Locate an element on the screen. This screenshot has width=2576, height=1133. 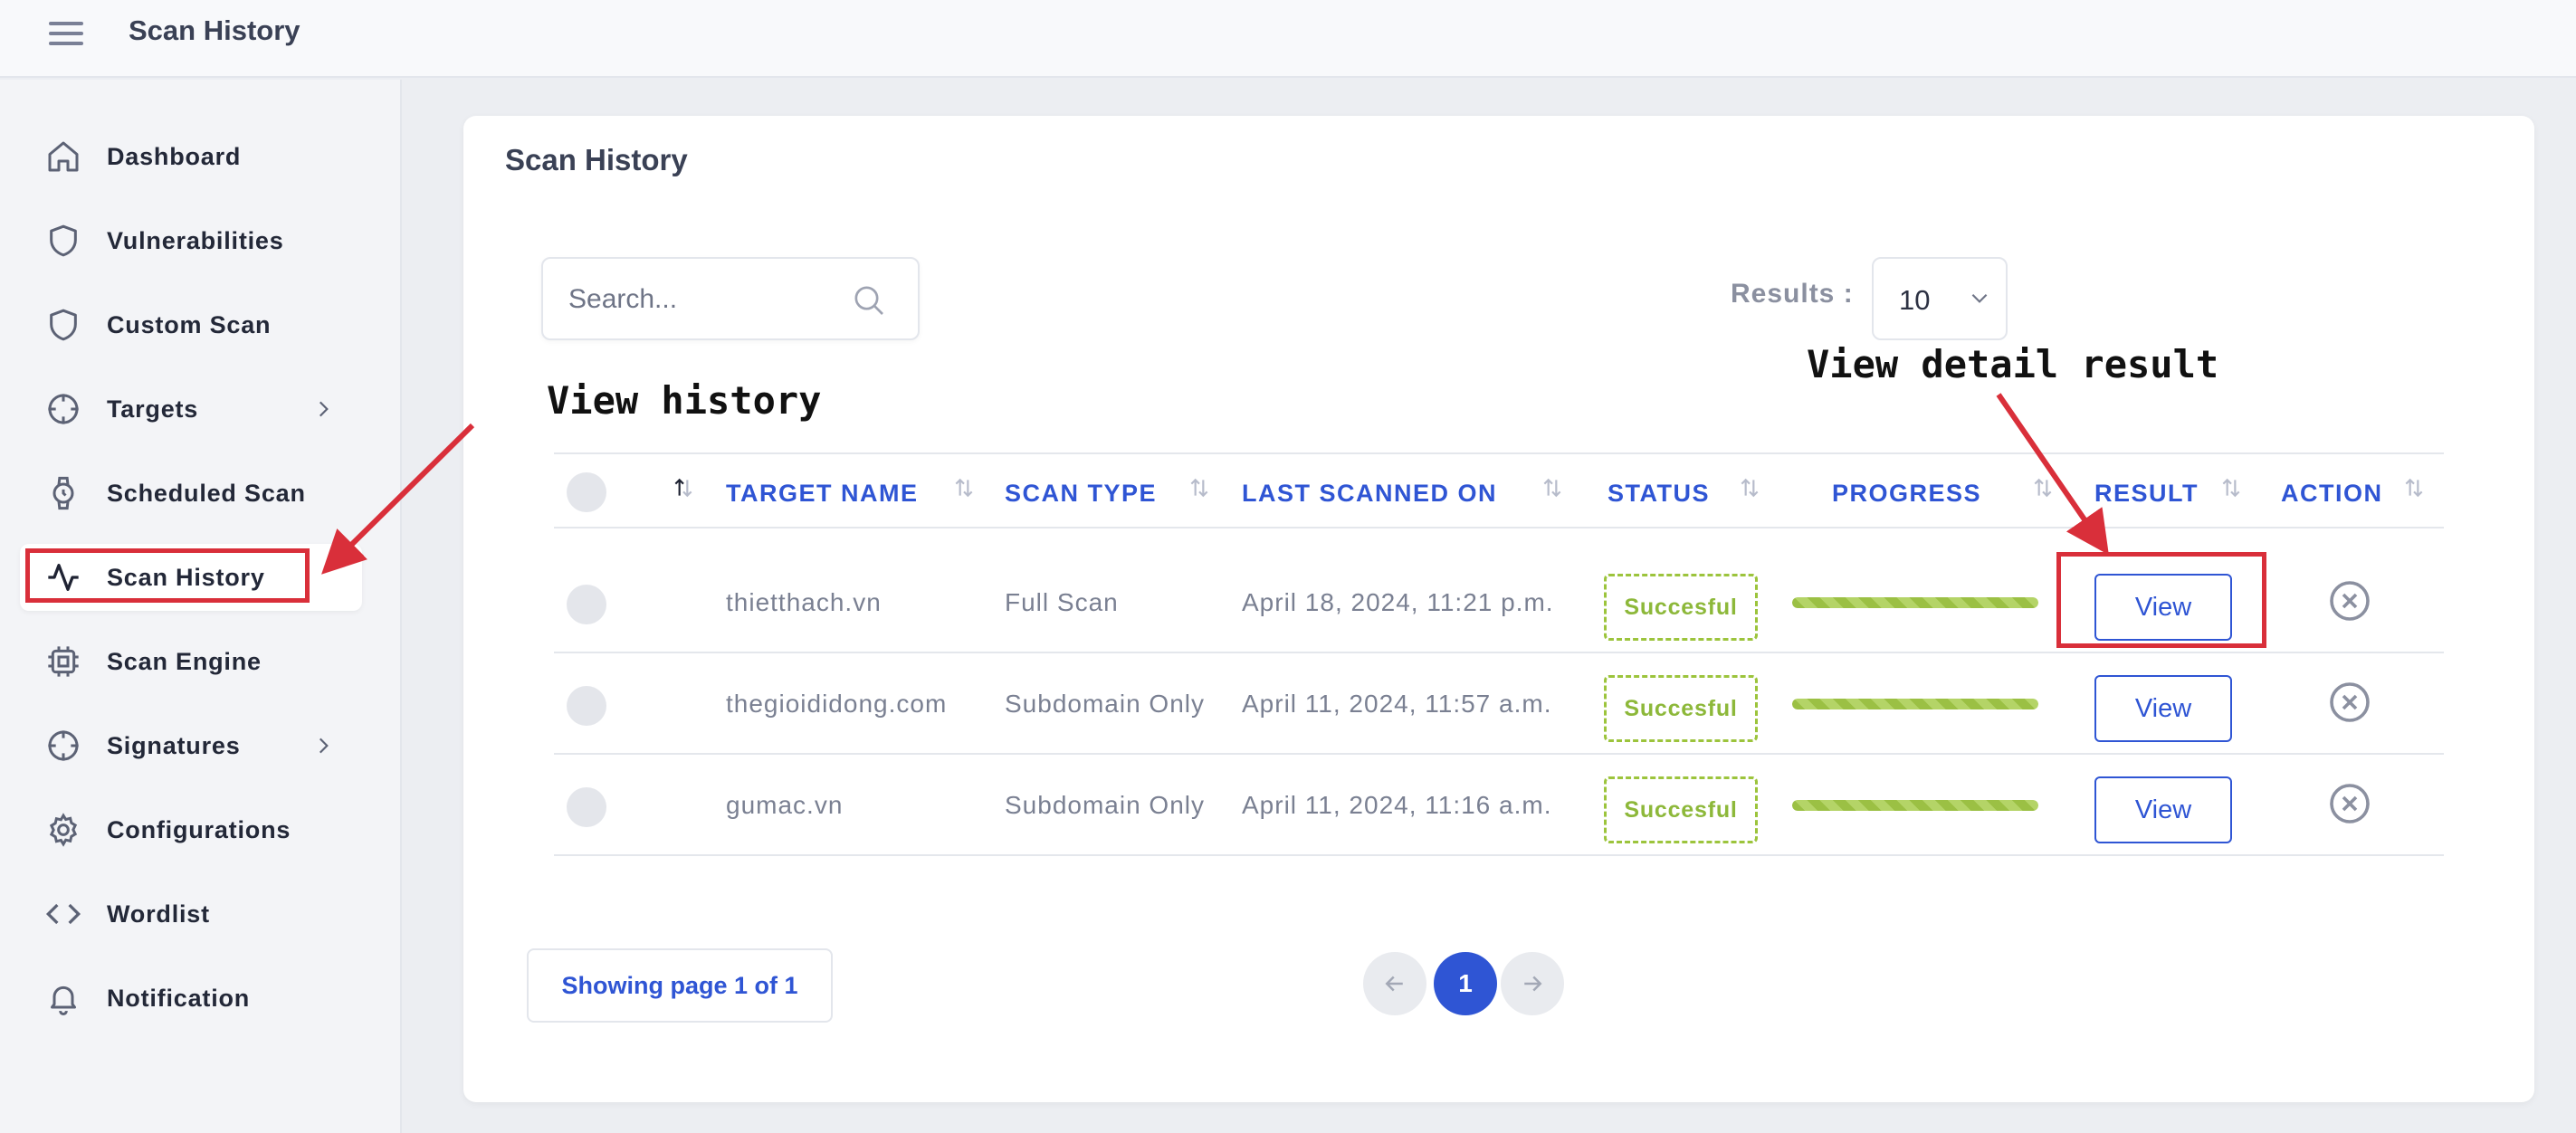
column-header-status: STATUS is located at coordinates (1659, 494).